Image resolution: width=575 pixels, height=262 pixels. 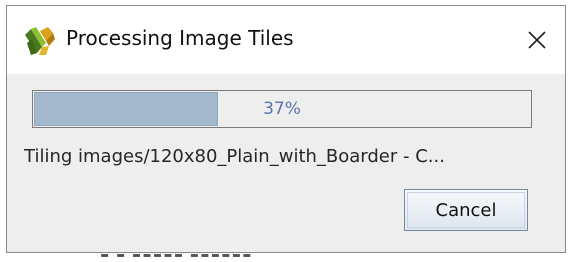 I want to click on cancel-button-label: Cancel, so click(x=466, y=210).